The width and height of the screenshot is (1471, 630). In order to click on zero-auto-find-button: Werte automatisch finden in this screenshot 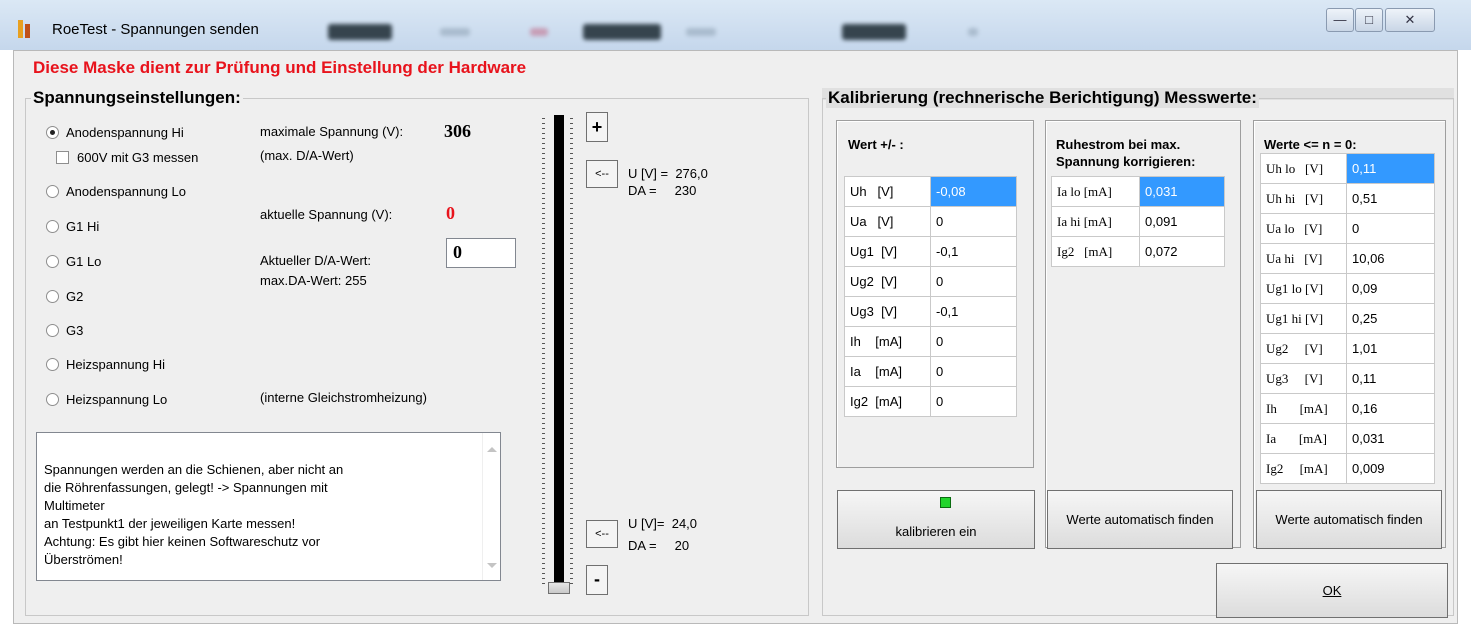, I will do `click(1349, 519)`.